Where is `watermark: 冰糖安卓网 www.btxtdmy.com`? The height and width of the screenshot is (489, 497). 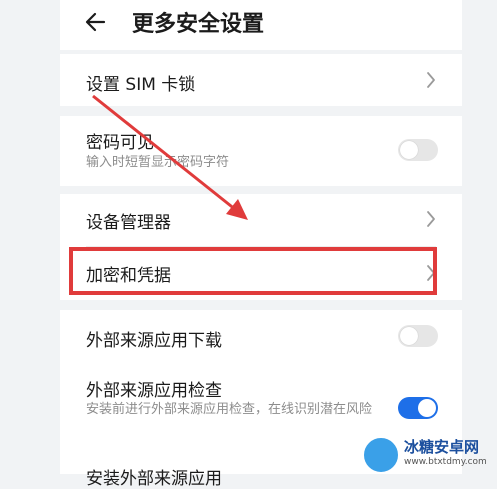
watermark: 冰糖安卓网 www.btxtdmy.com is located at coordinates (426, 453).